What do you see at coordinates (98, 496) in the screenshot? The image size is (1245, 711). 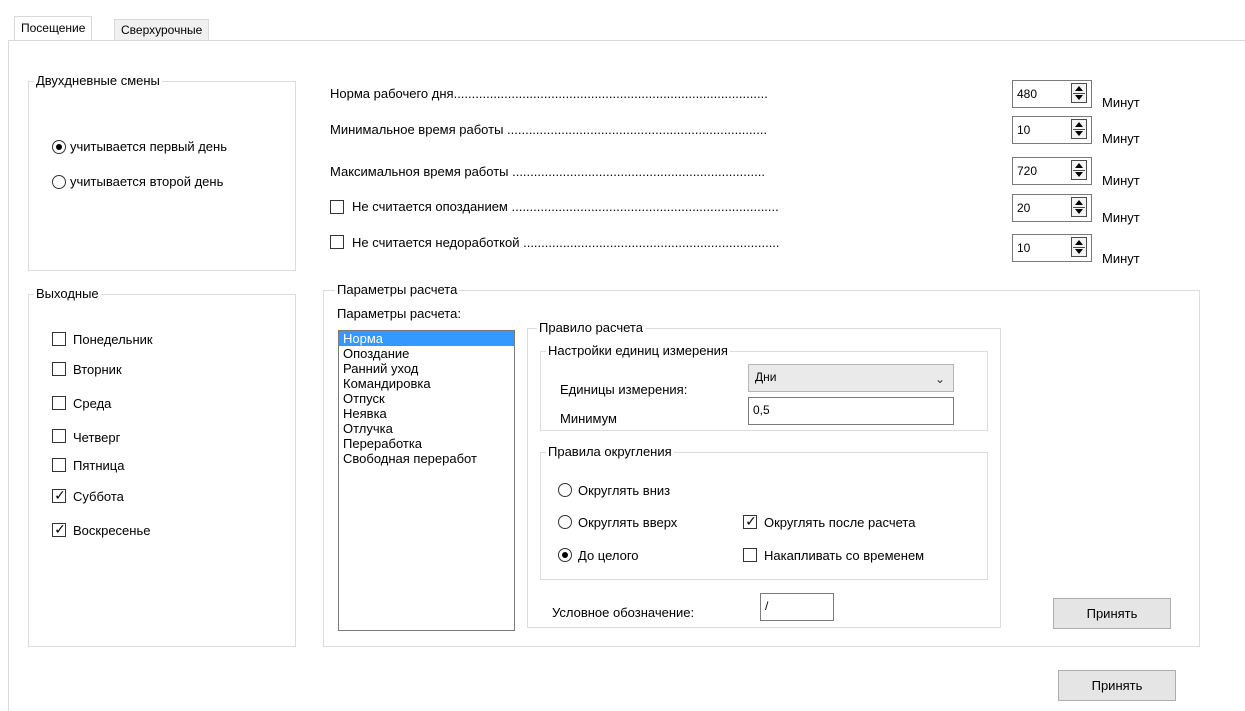 I see `saturday-label: Суббота` at bounding box center [98, 496].